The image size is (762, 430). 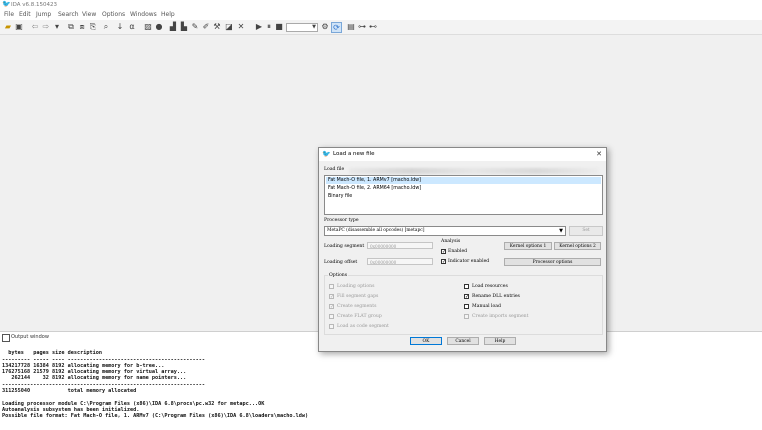 What do you see at coordinates (9, 15) in the screenshot?
I see `menu-file: File` at bounding box center [9, 15].